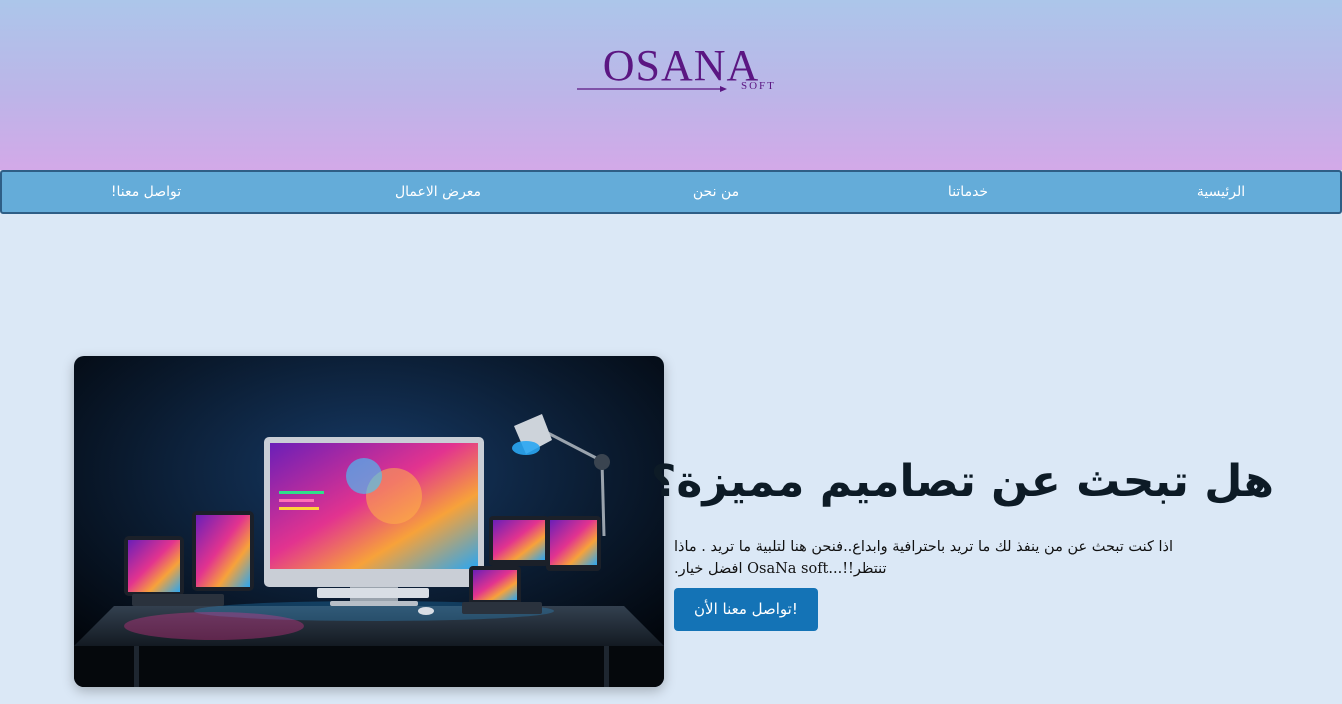 Image resolution: width=1342 pixels, height=704 pixels. I want to click on nav-item-home: الرئيسية, so click(1221, 192).